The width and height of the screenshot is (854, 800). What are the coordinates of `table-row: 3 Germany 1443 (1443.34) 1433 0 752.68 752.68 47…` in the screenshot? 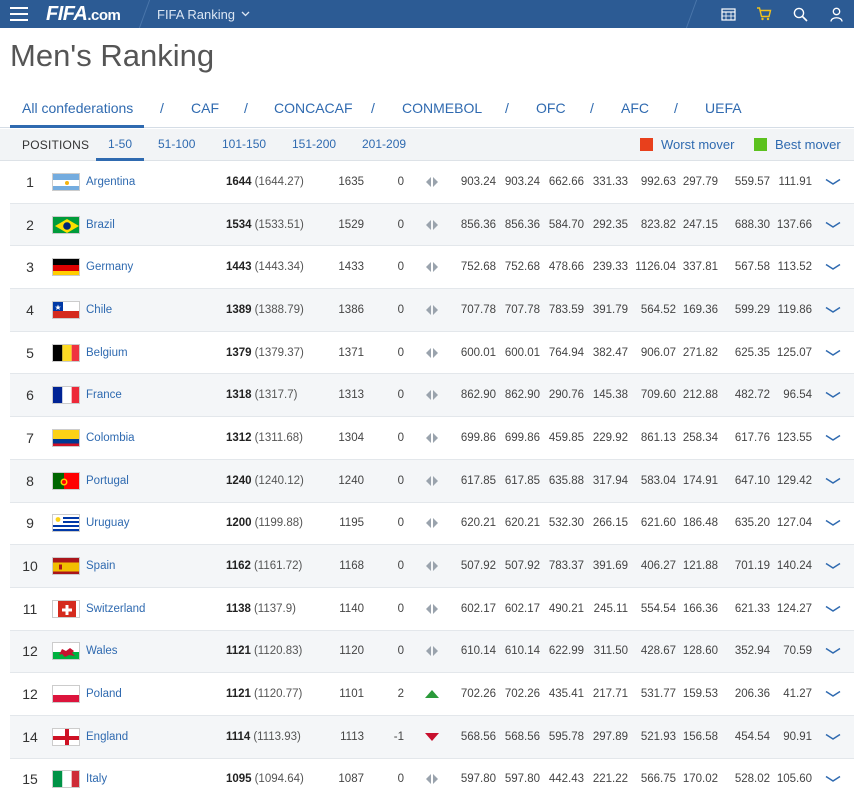 It's located at (432, 268).